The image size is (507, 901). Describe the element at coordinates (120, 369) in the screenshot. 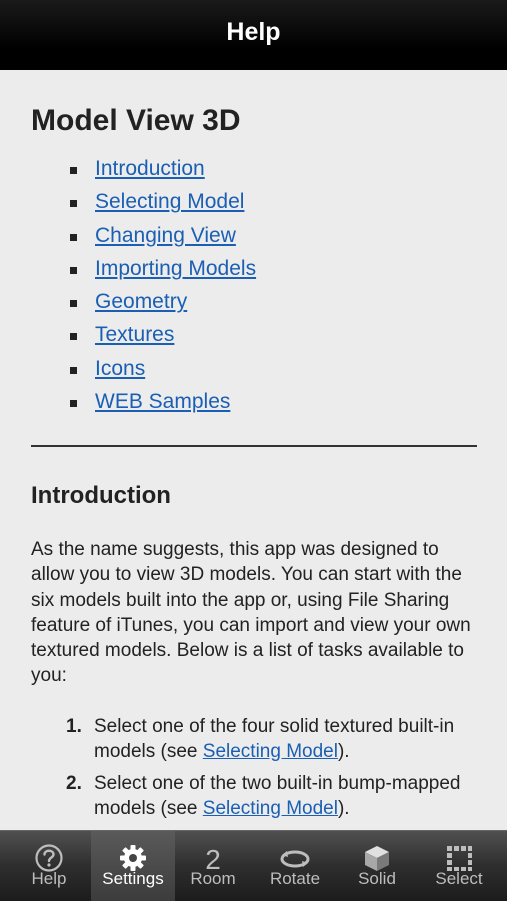

I see `toc-link-icons: Icons` at that location.